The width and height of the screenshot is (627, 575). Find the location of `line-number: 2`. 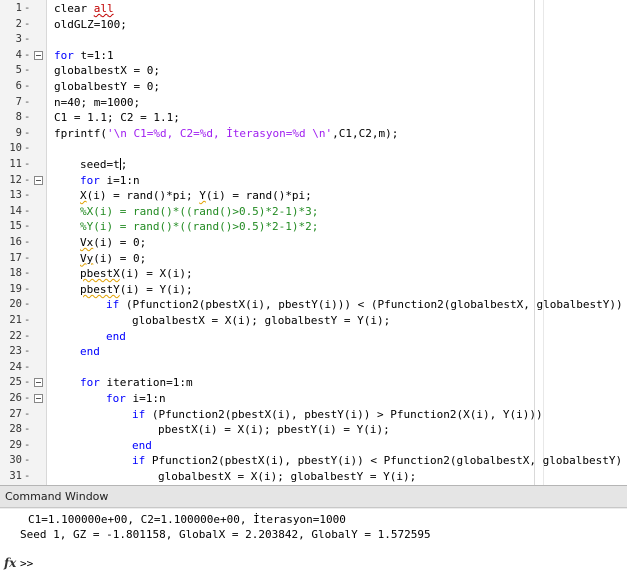

line-number: 2 is located at coordinates (18, 23).